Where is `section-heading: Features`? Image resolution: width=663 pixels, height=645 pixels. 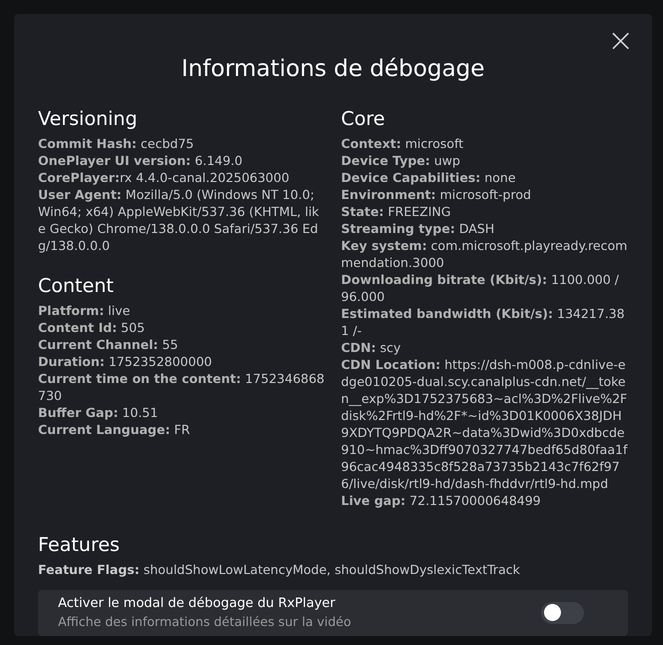
section-heading: Features is located at coordinates (79, 544).